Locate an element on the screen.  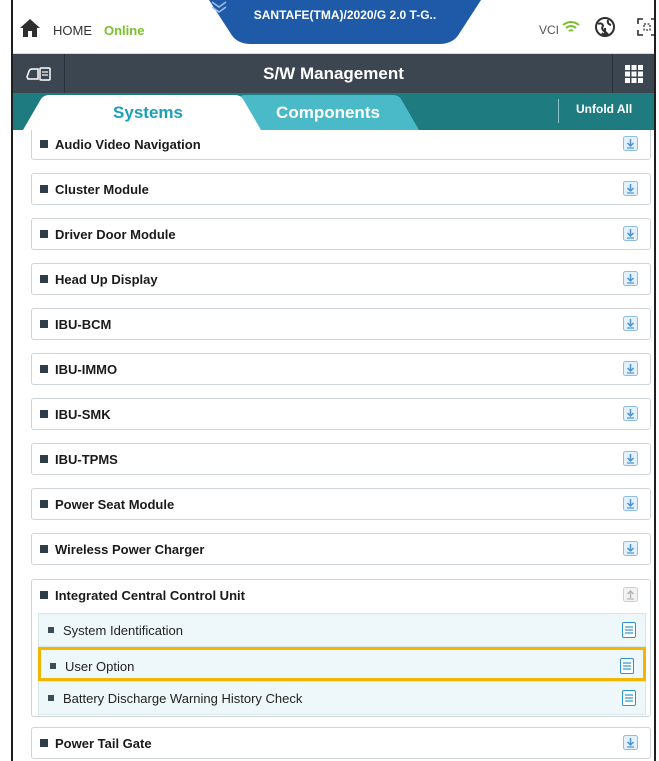
upload-icon is located at coordinates (630, 594).